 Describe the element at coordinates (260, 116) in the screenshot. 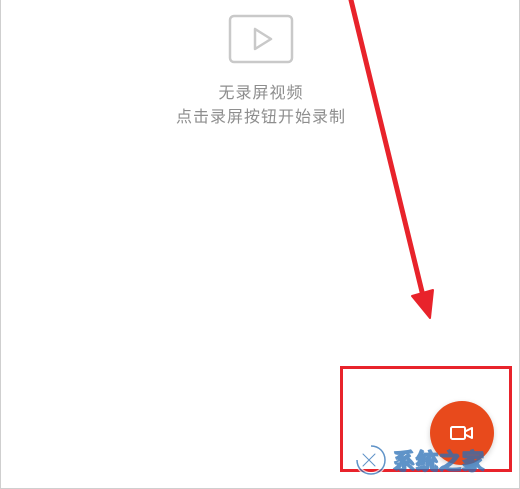

I see `empty-state-subtitle: 点击录屏按钮开始录制` at that location.